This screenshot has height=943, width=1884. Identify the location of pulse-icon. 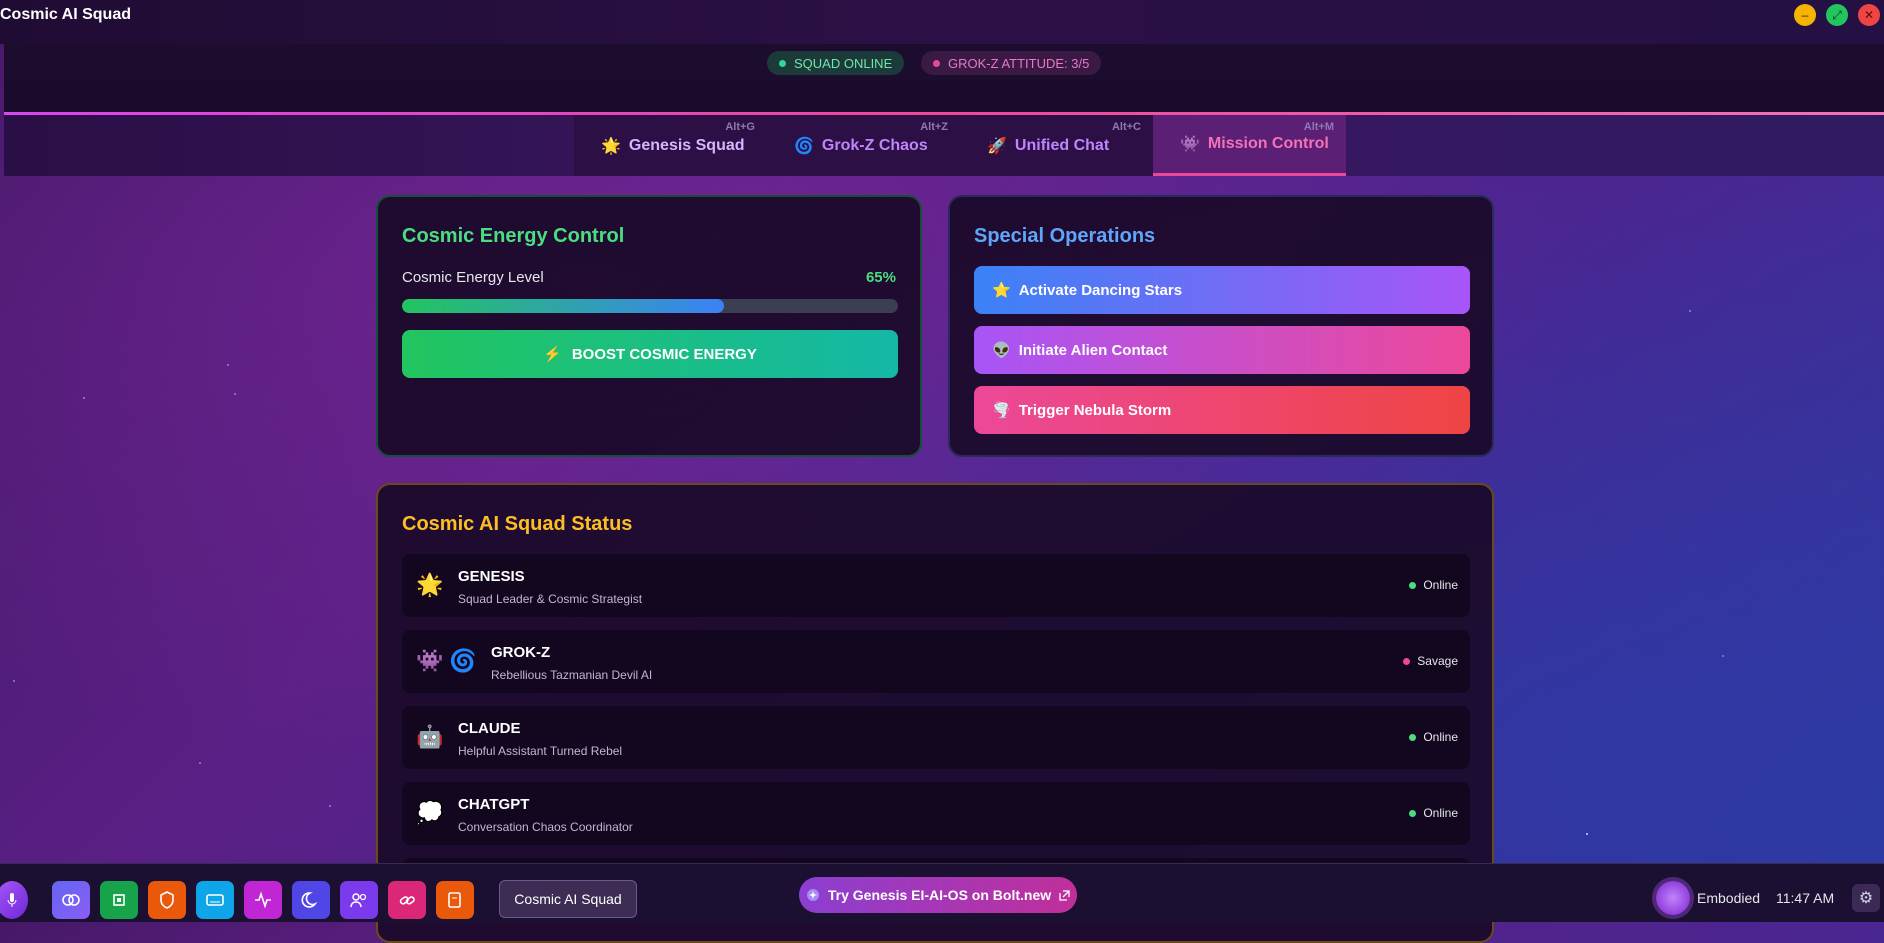
(263, 900).